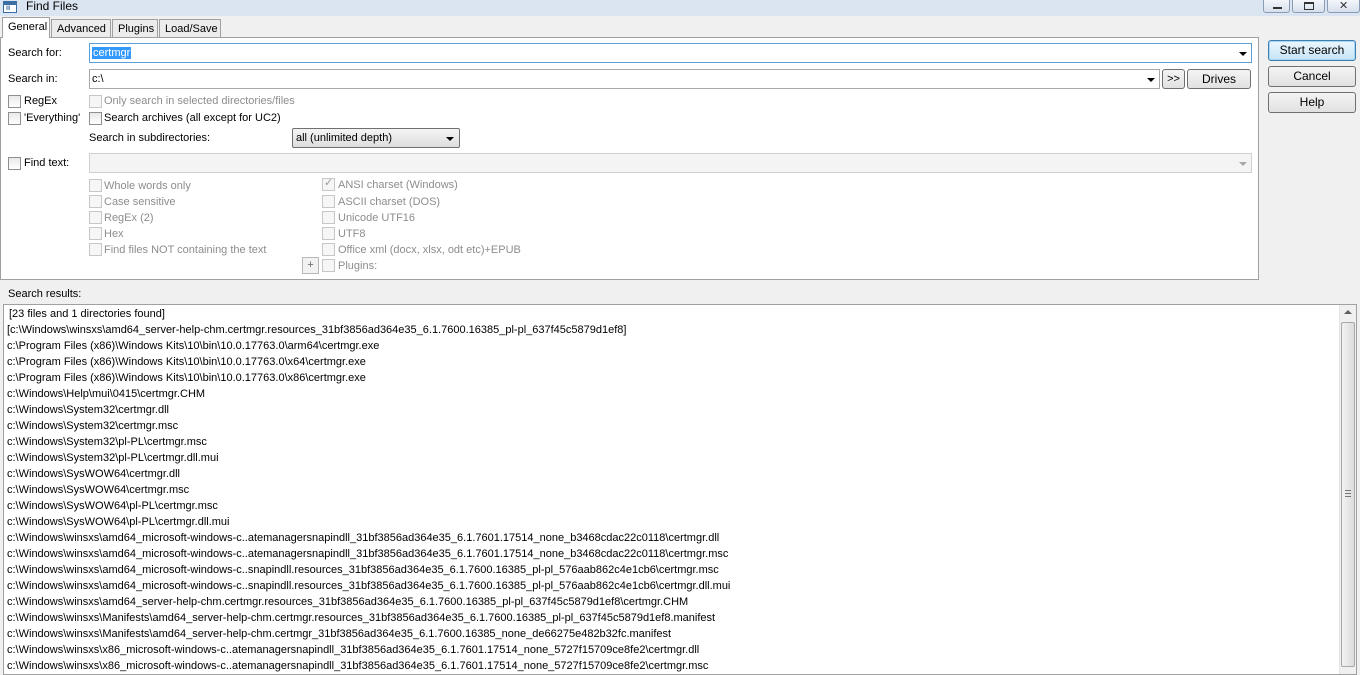 The image size is (1360, 675). I want to click on utf8-label: UTF8, so click(352, 234).